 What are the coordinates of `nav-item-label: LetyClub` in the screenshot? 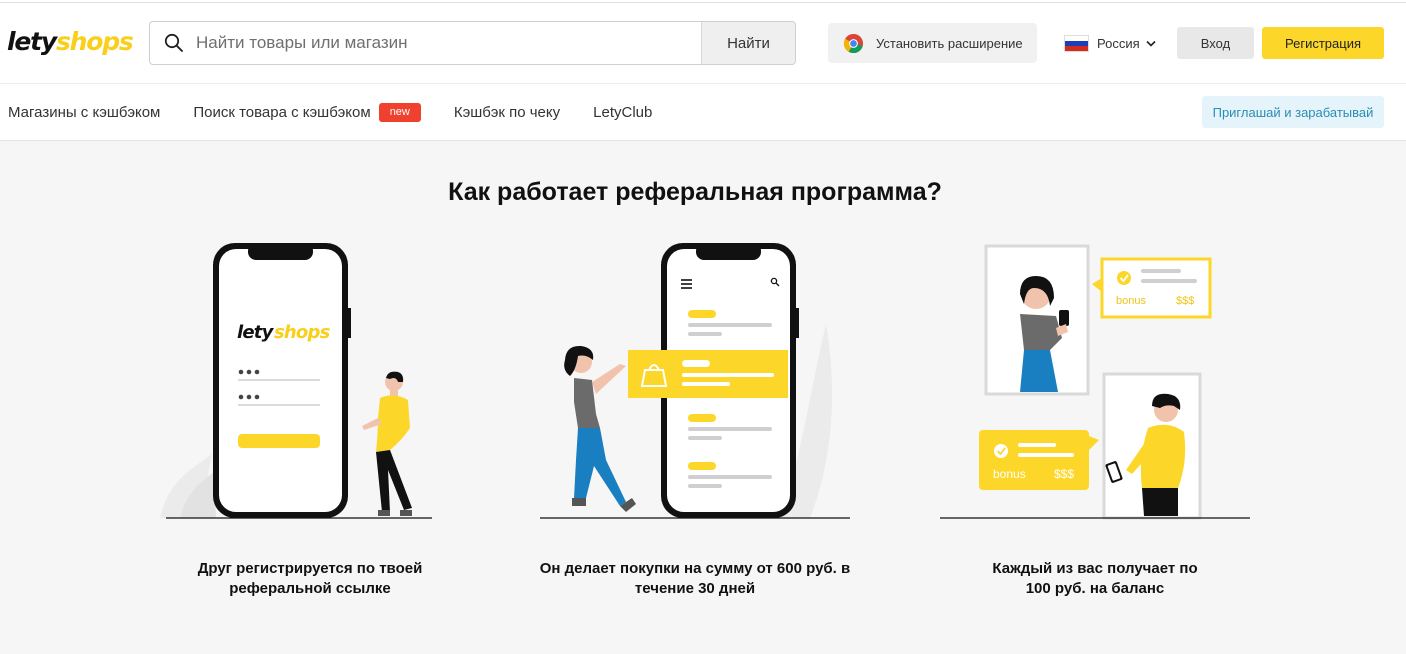 It's located at (623, 112).